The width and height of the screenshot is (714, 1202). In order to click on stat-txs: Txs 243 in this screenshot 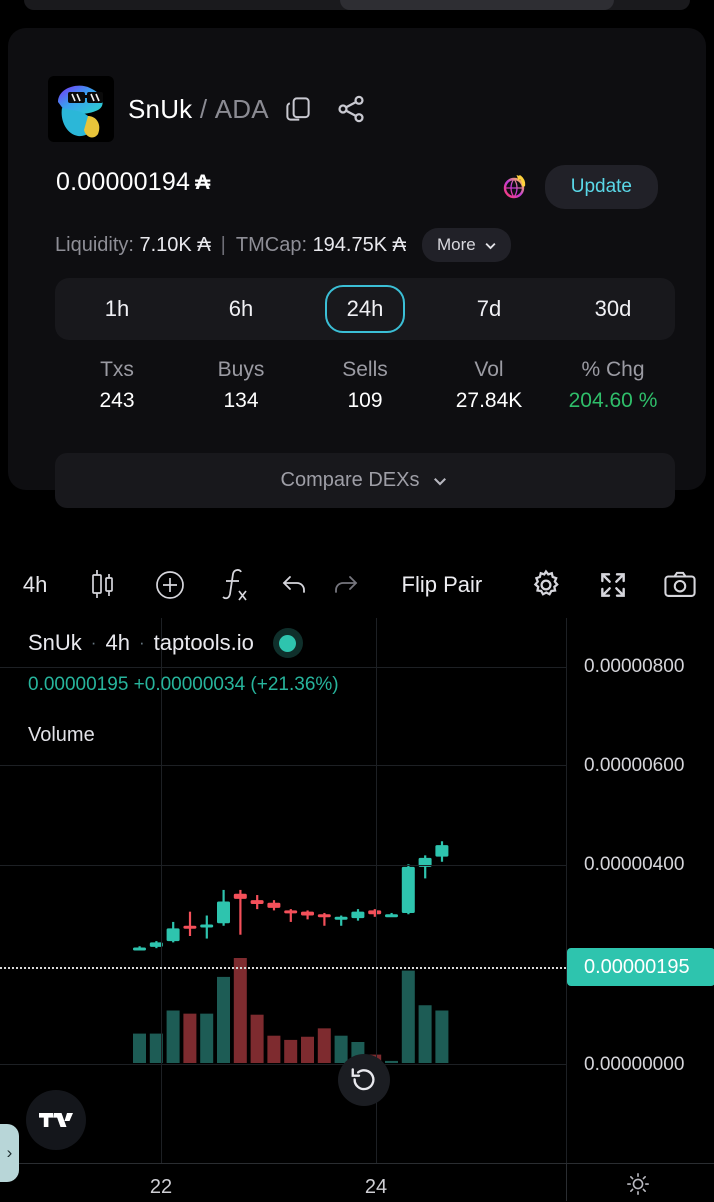, I will do `click(117, 385)`.